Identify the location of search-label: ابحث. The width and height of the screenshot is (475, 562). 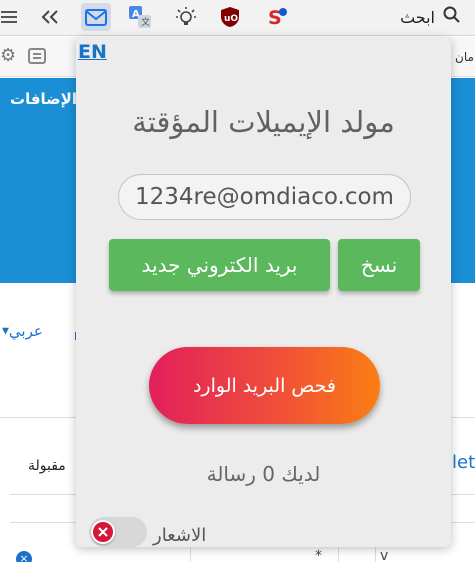
(417, 17).